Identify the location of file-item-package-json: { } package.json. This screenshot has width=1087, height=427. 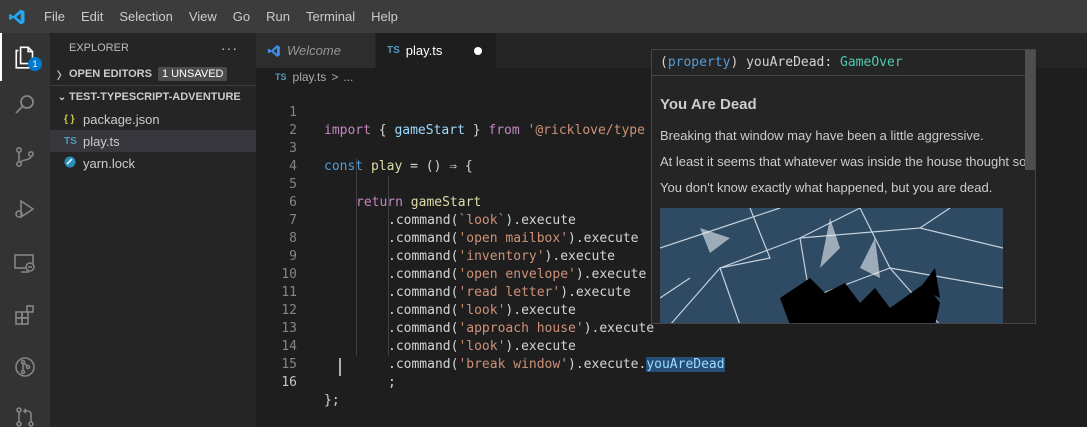
(153, 119).